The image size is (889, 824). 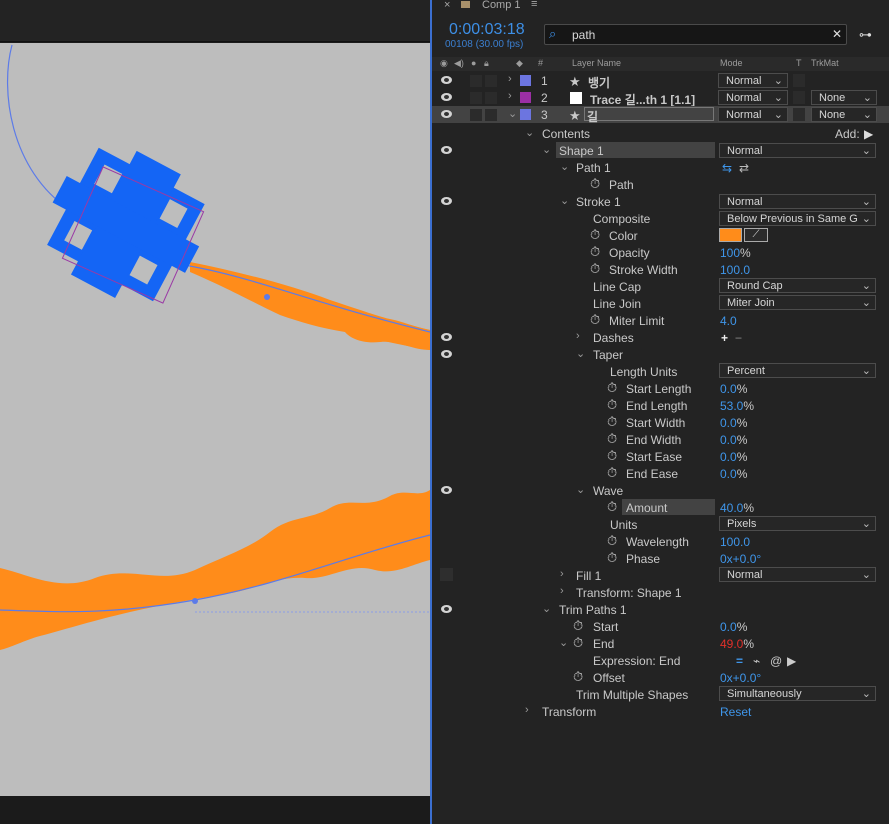 I want to click on lock-box, so click(x=491, y=98).